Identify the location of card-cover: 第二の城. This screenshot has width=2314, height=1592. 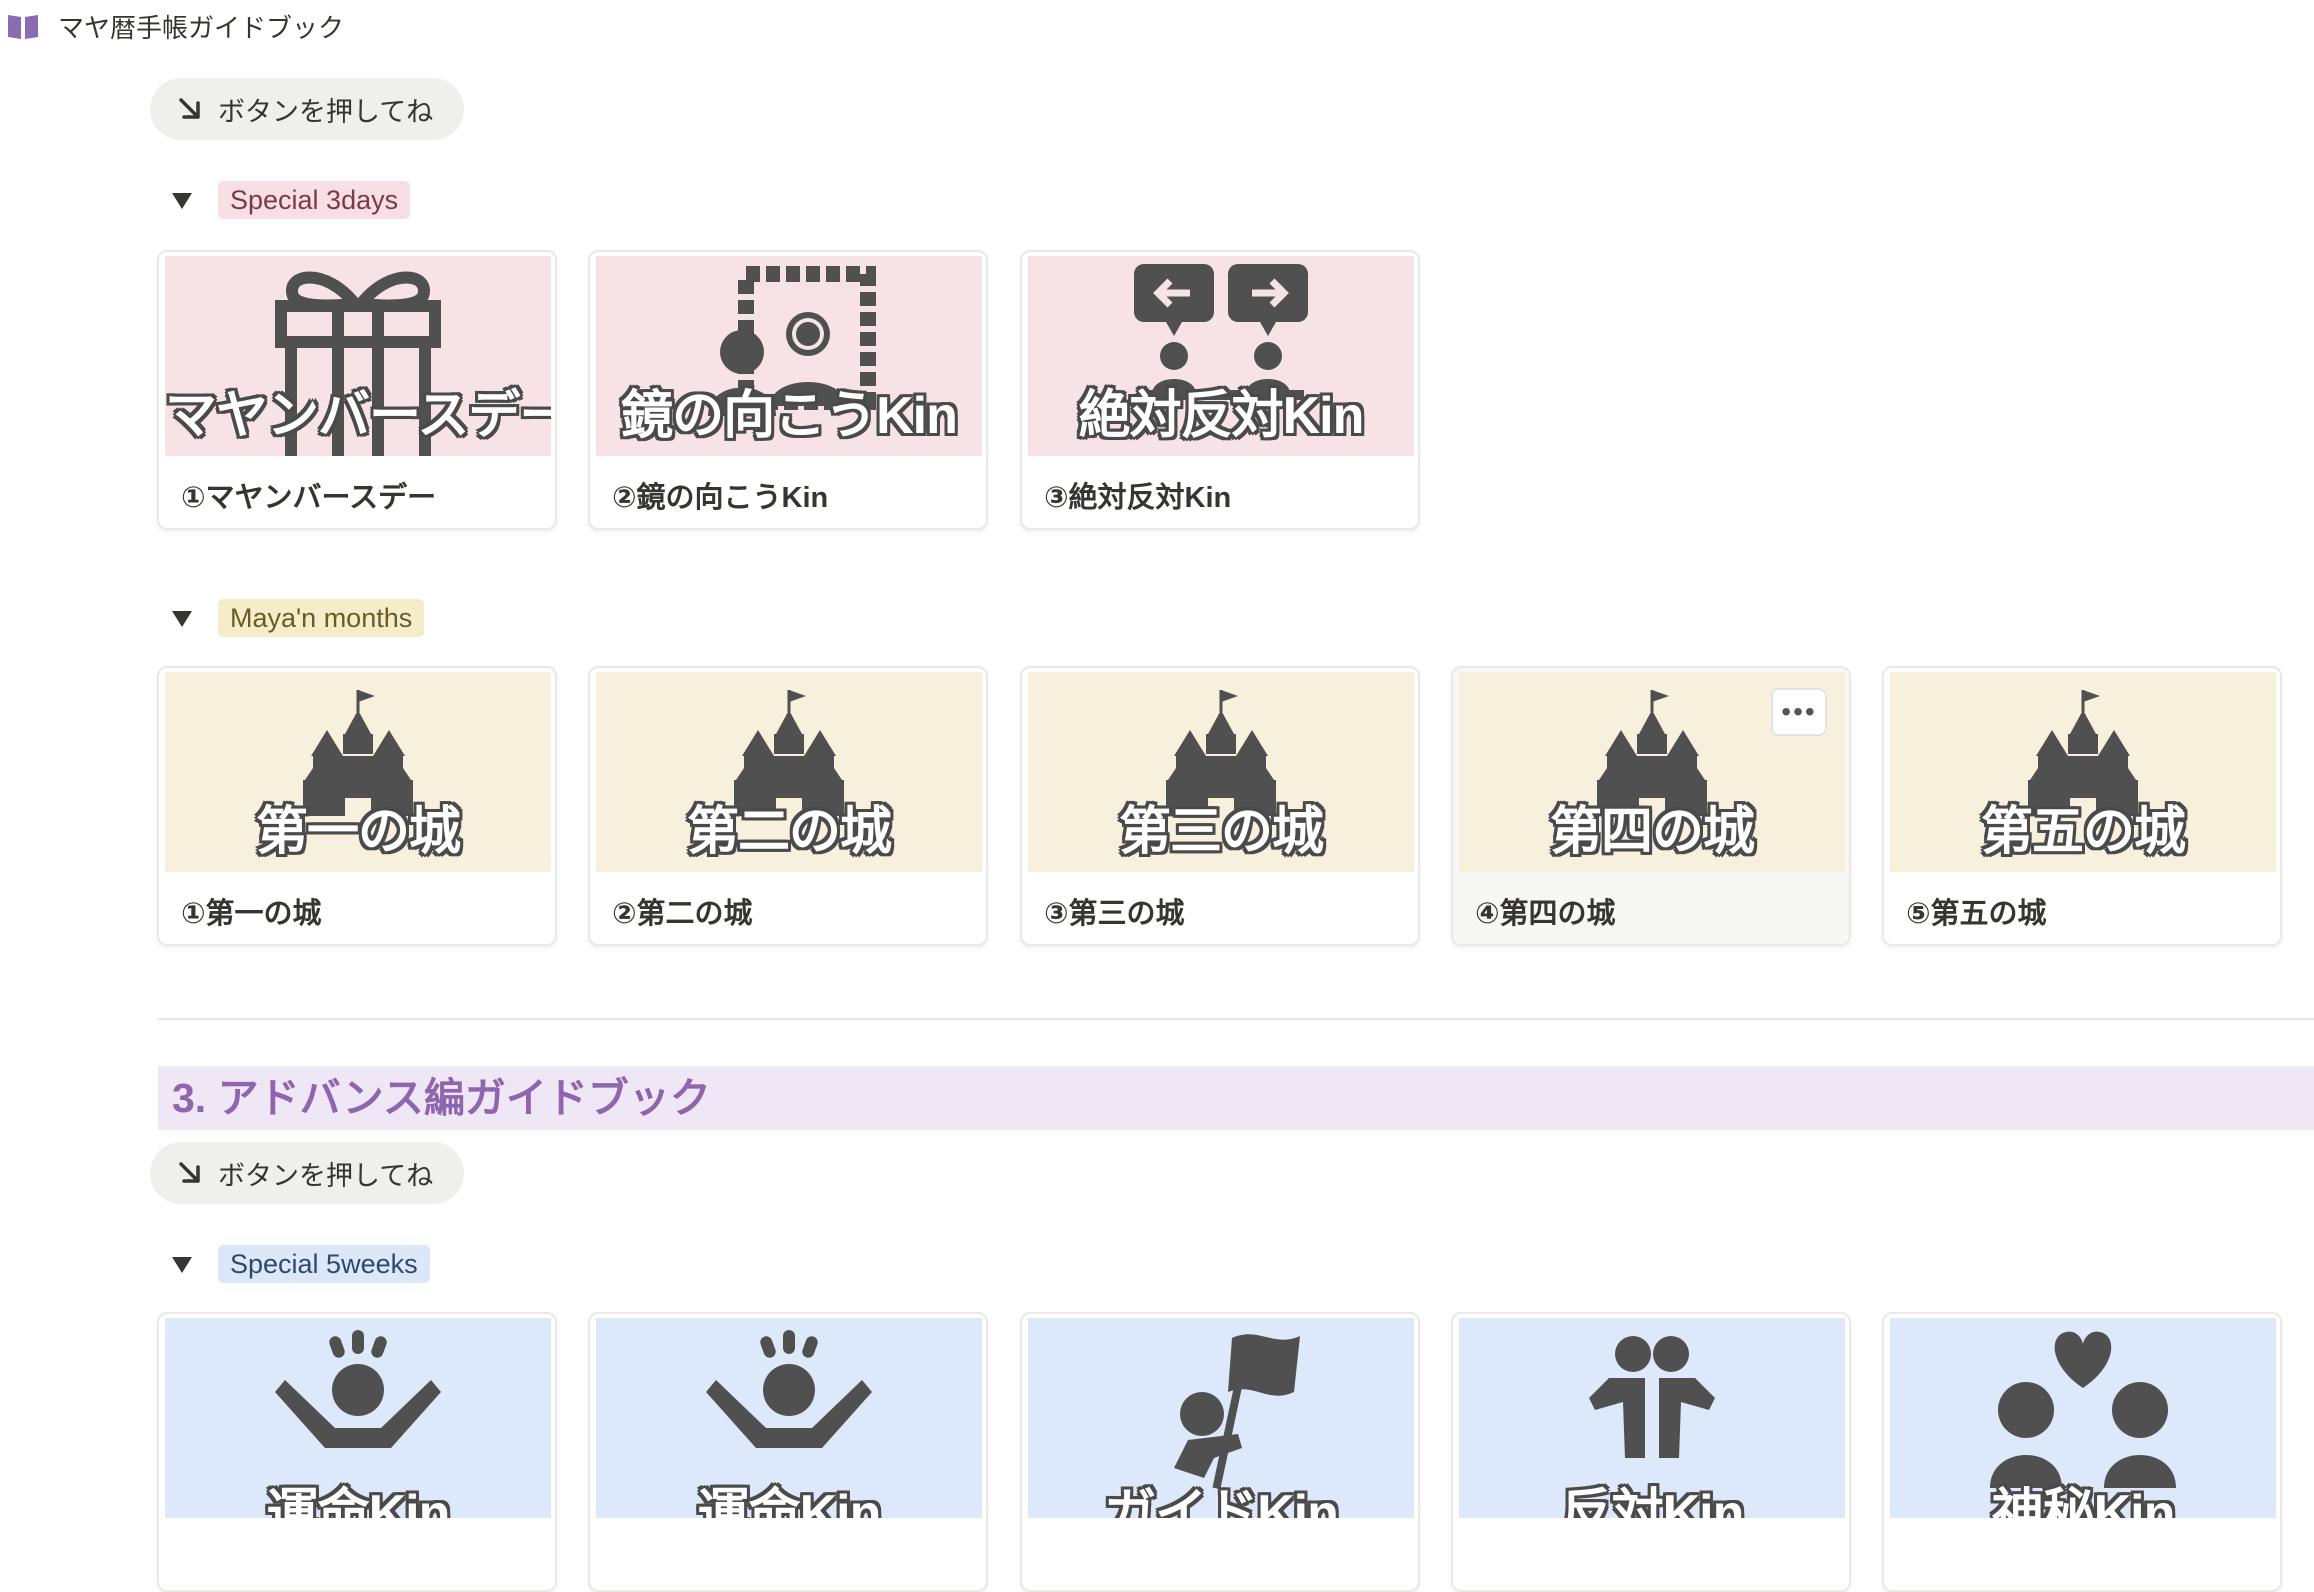
(789, 772).